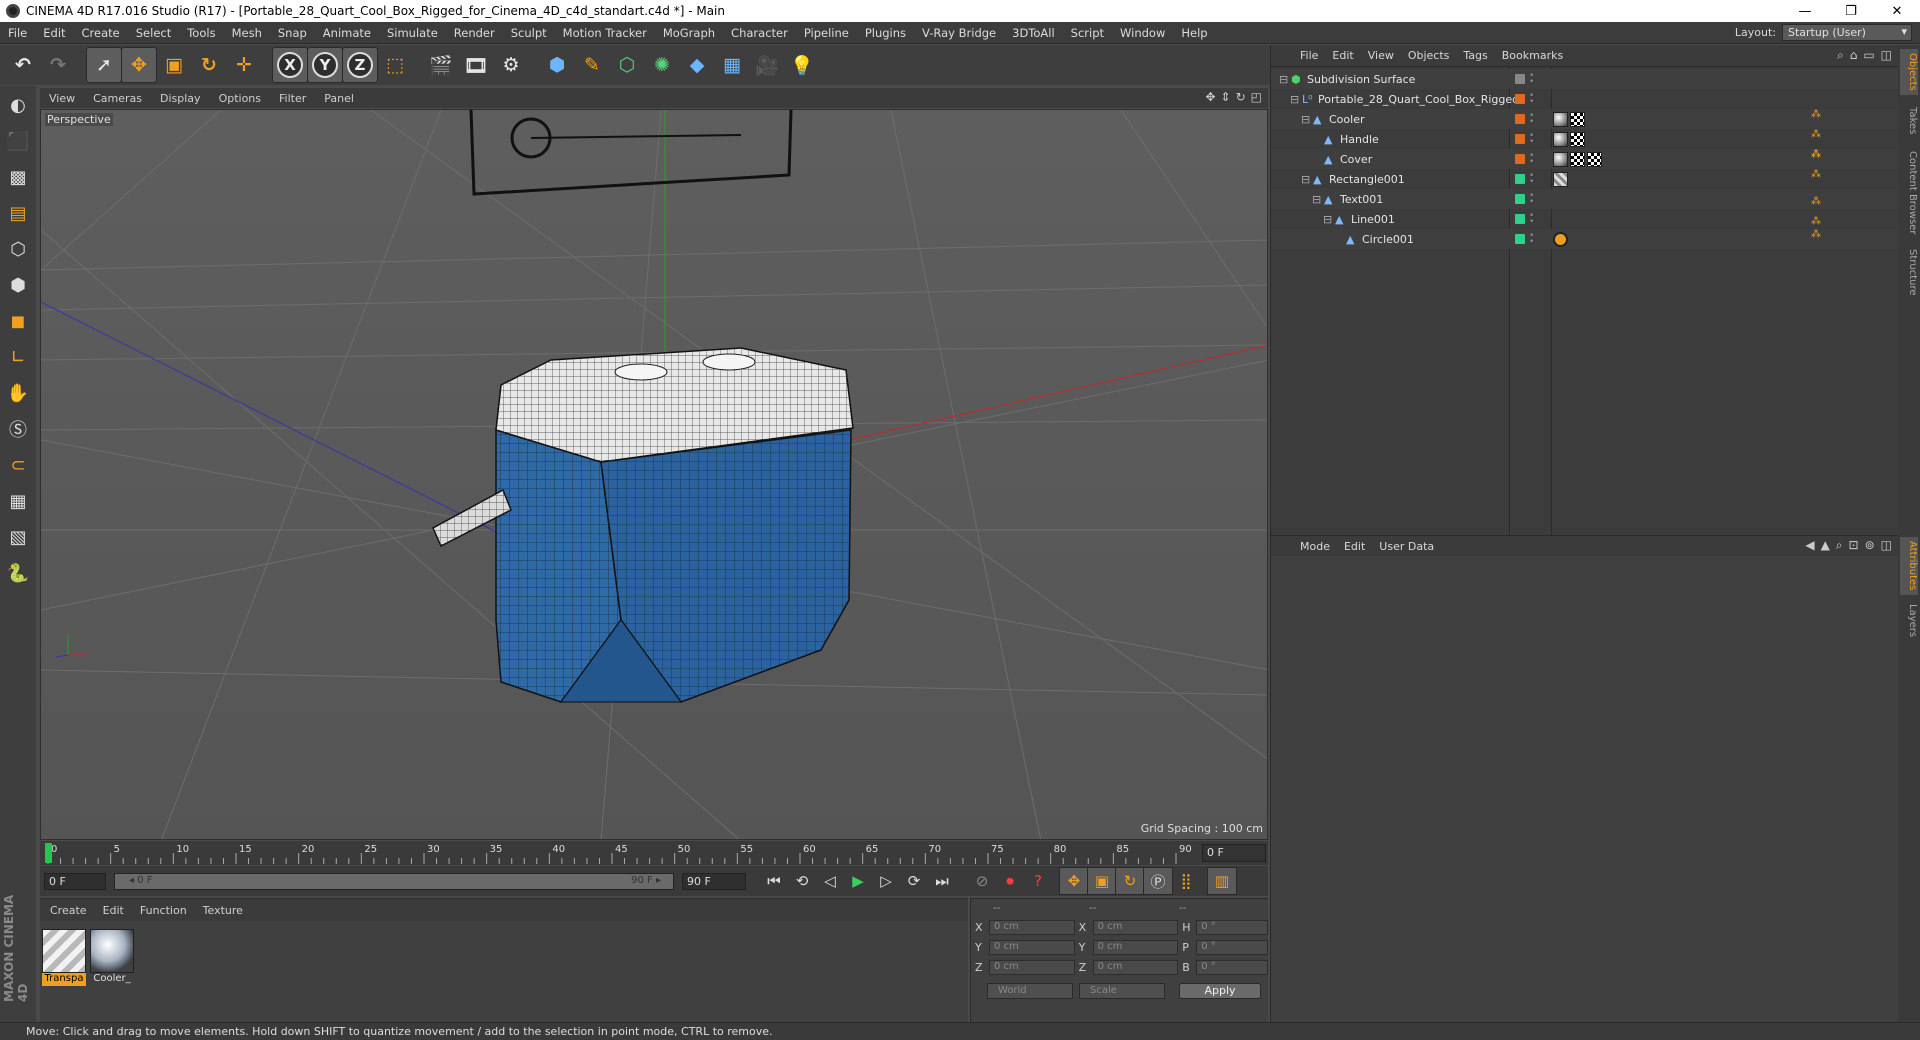  Describe the element at coordinates (529, 33) in the screenshot. I see `menu-sculpt: Sculpt` at that location.